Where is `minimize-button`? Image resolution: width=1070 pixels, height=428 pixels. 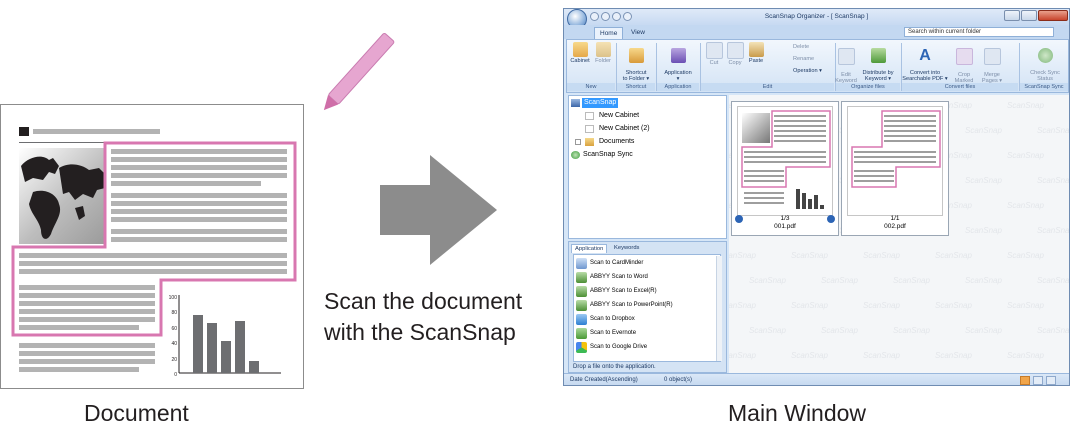
minimize-button is located at coordinates (1012, 15).